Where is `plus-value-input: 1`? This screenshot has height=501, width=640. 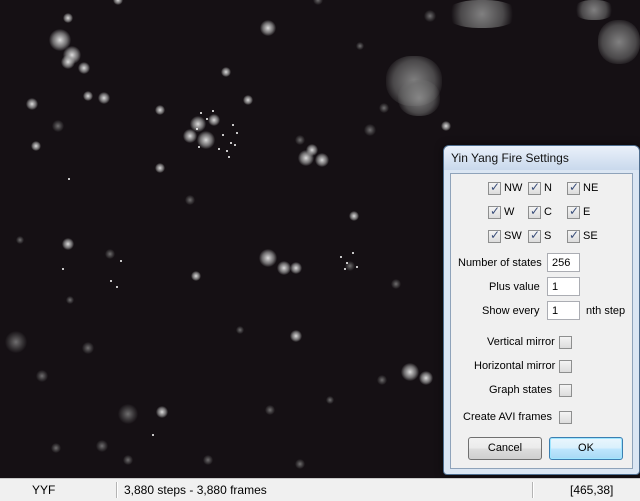
plus-value-input: 1 is located at coordinates (563, 286).